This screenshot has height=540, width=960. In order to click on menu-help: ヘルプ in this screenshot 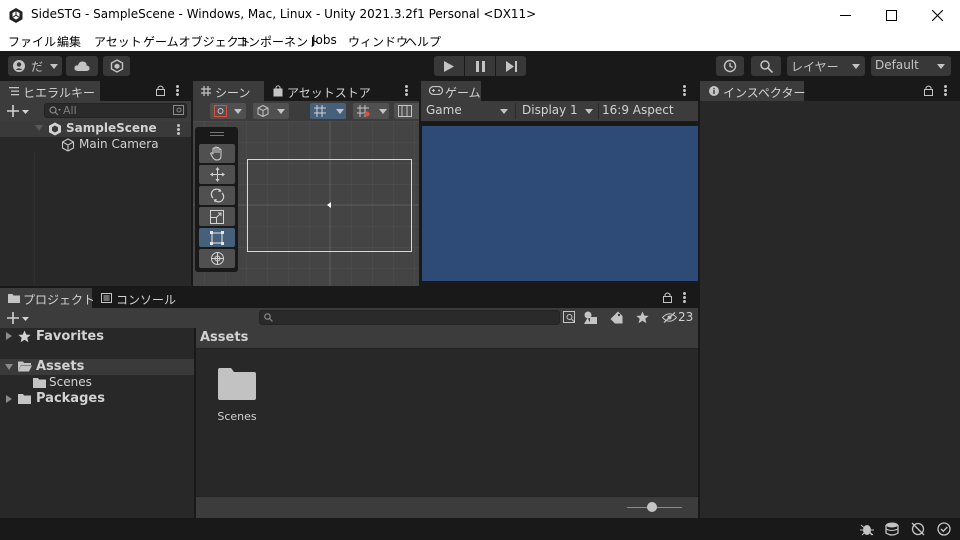, I will do `click(423, 41)`.